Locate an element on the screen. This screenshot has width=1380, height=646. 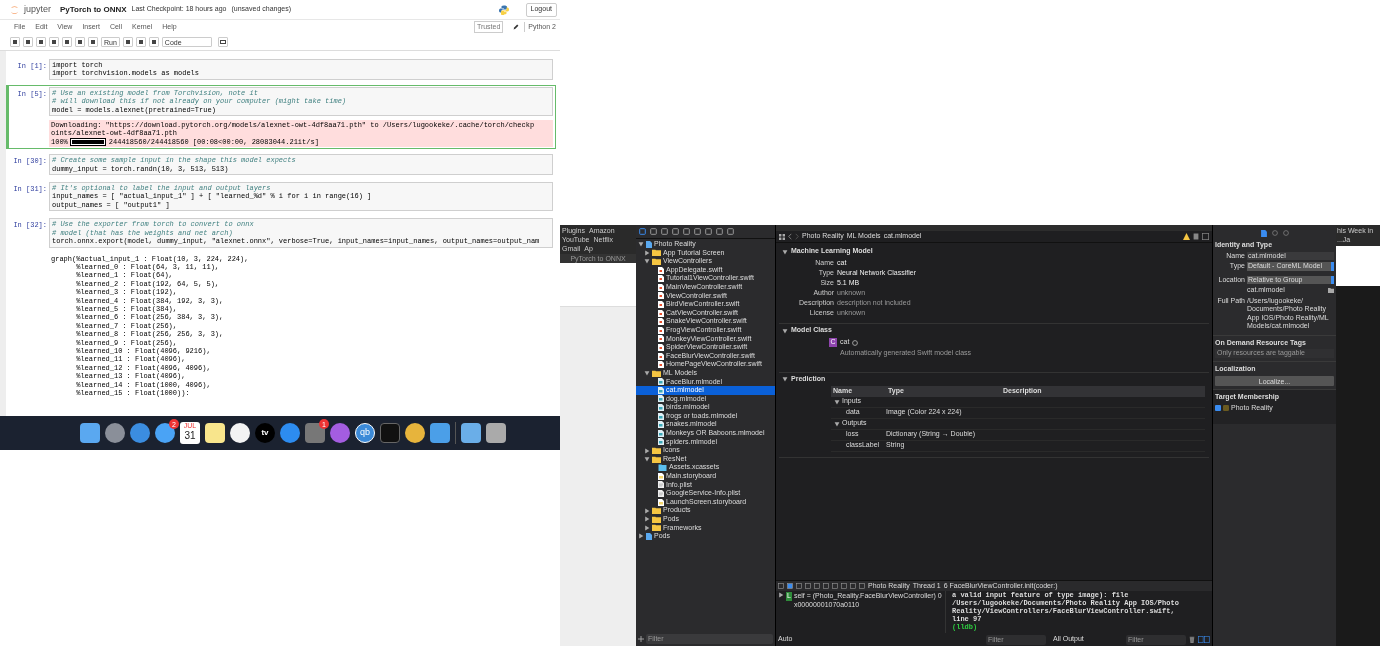
code-input is located at coordinates (301, 233).